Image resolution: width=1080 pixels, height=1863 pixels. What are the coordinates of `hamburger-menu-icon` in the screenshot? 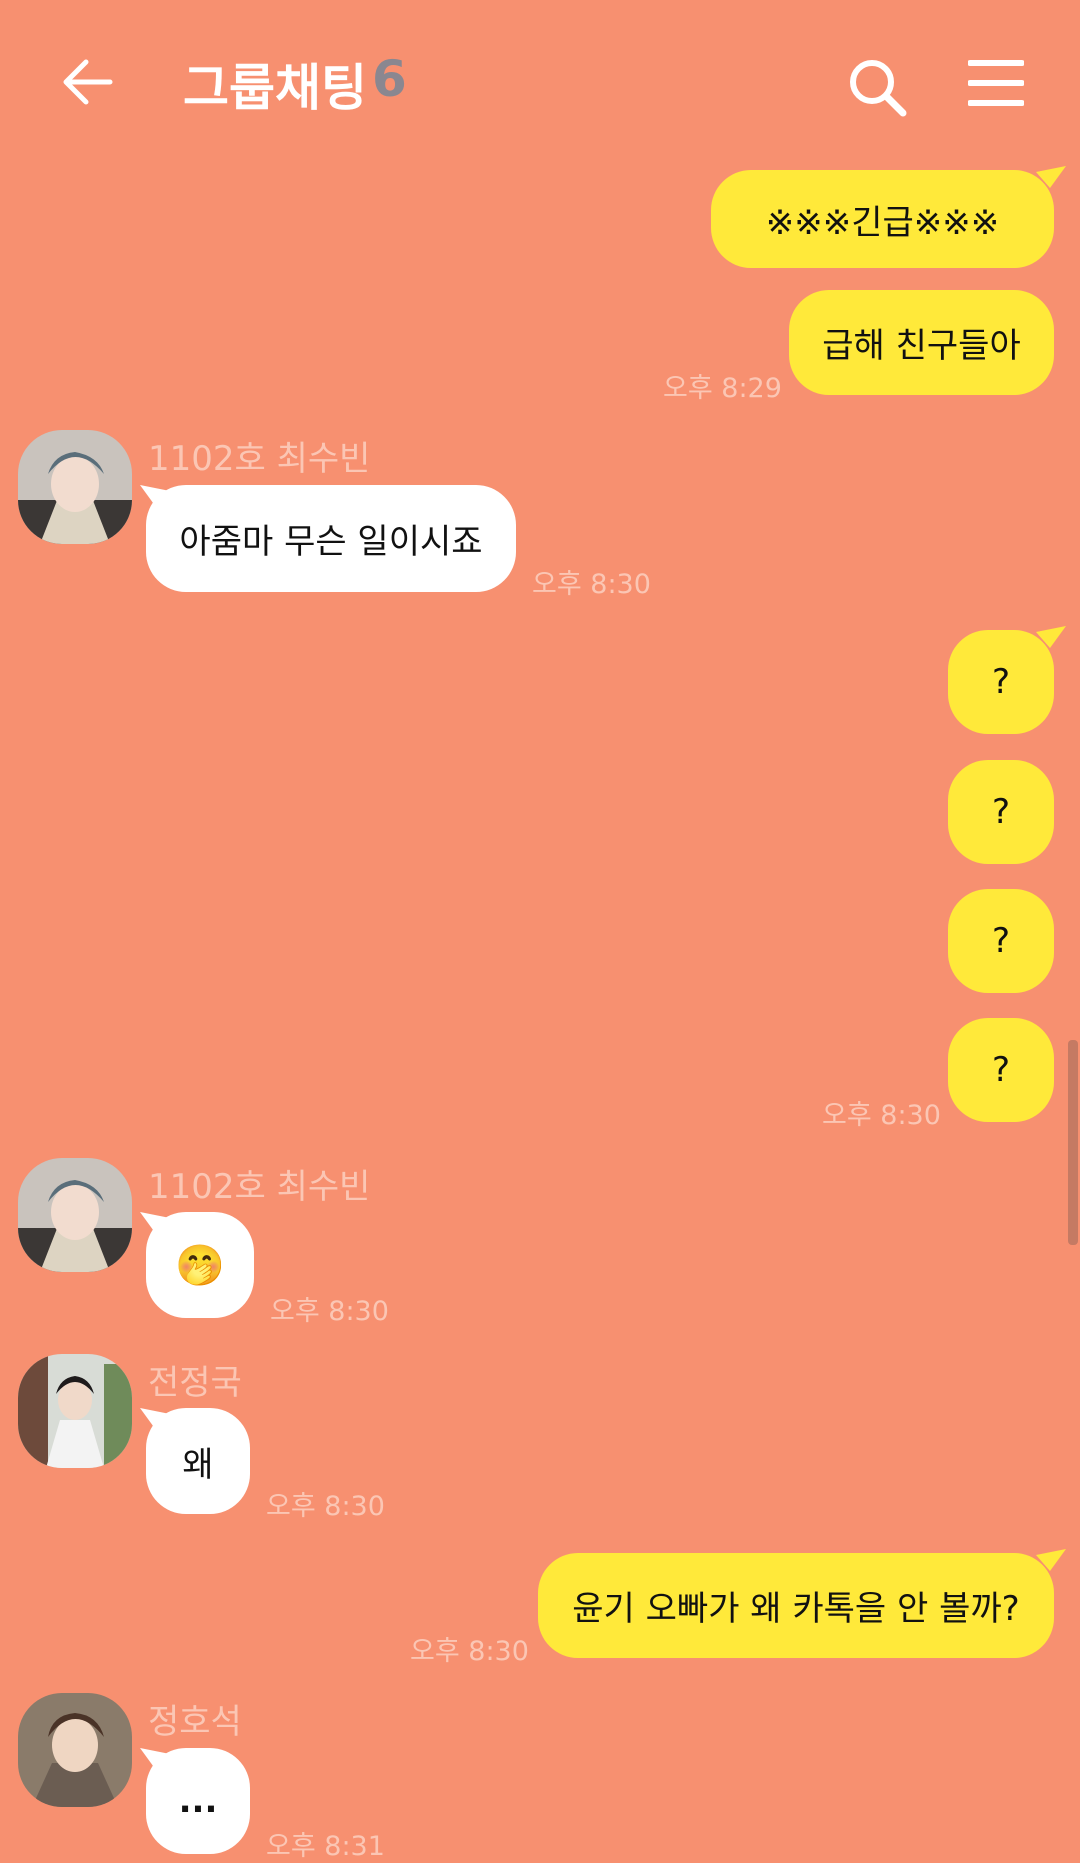 It's located at (996, 83).